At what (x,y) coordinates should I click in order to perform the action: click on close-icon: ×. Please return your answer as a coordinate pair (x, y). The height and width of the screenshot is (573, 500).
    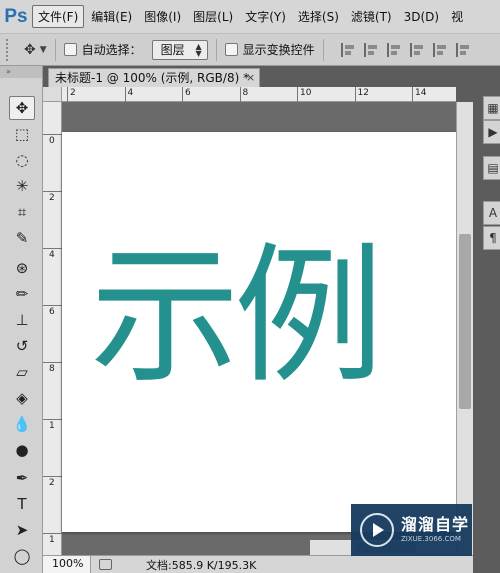
    Looking at the image, I should click on (250, 78).